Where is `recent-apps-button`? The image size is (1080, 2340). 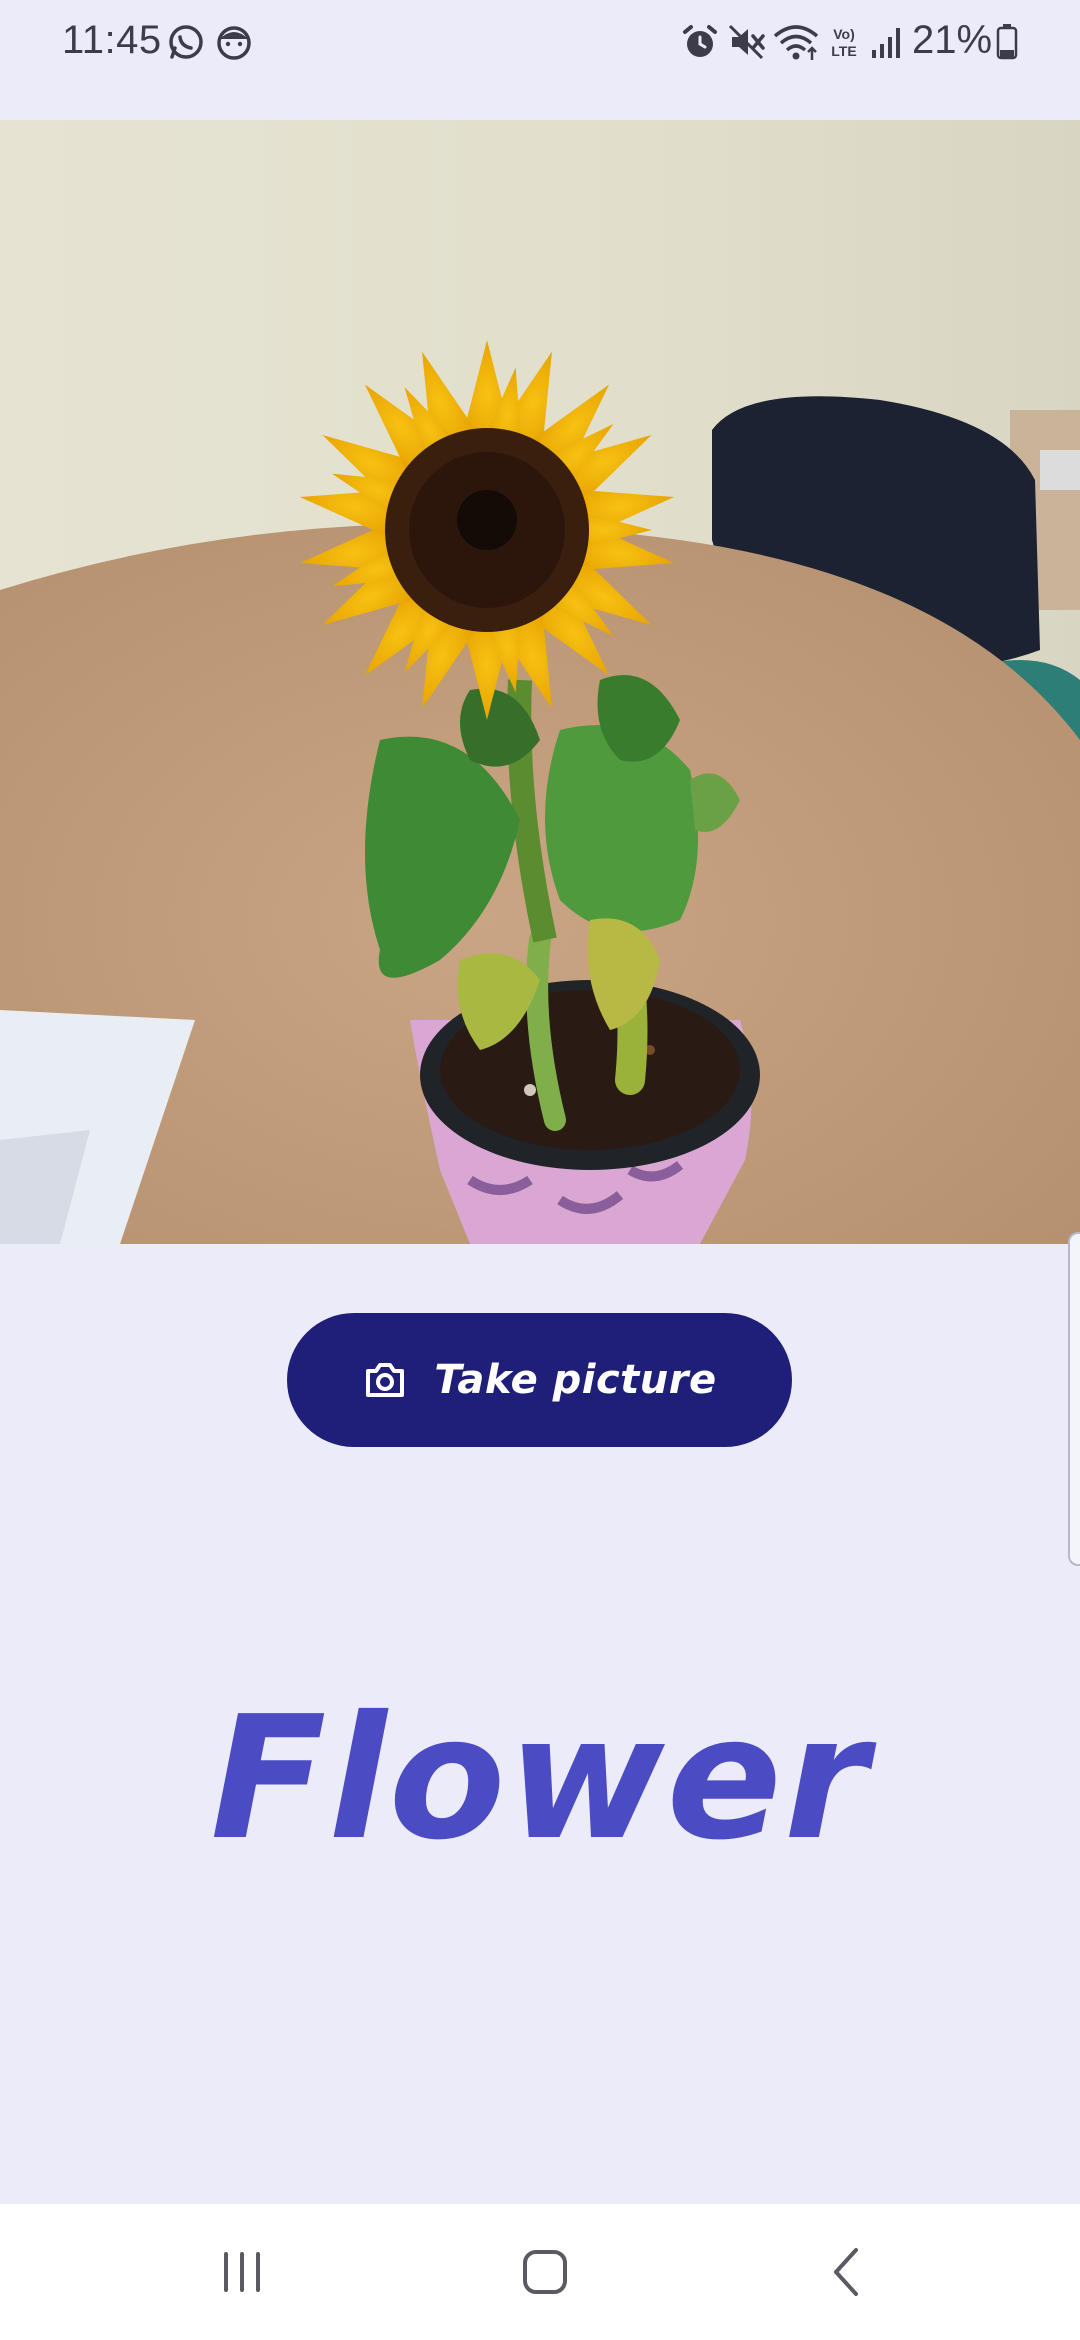
recent-apps-button is located at coordinates (242, 2272).